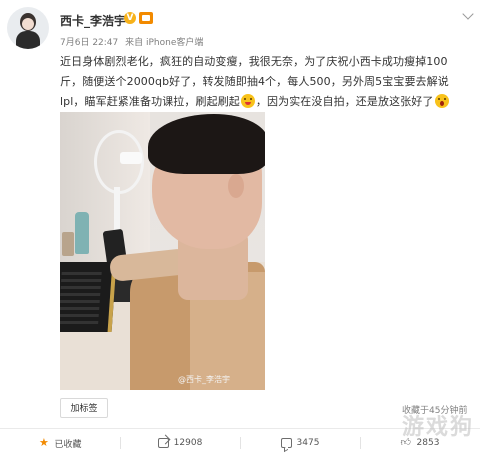 This screenshot has width=480, height=457. I want to click on author-avatar, so click(28, 28).